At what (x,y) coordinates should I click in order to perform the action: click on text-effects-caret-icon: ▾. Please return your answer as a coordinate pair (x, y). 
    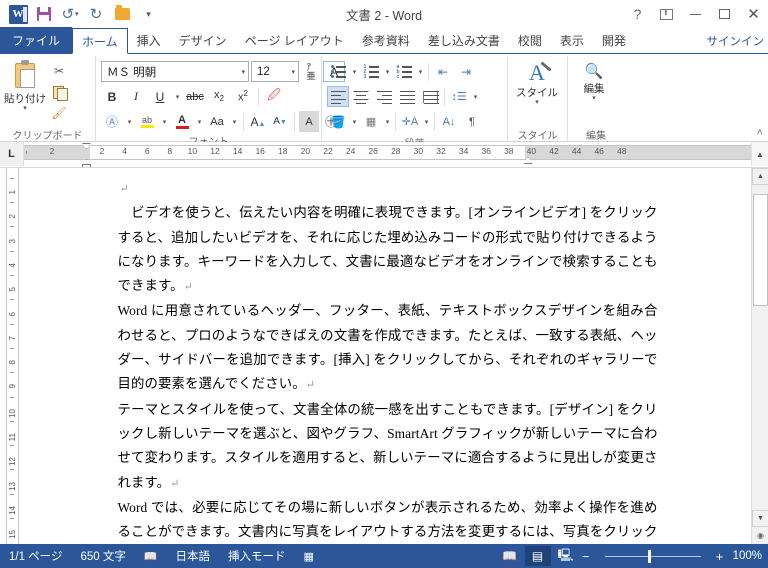
    Looking at the image, I should click on (129, 122).